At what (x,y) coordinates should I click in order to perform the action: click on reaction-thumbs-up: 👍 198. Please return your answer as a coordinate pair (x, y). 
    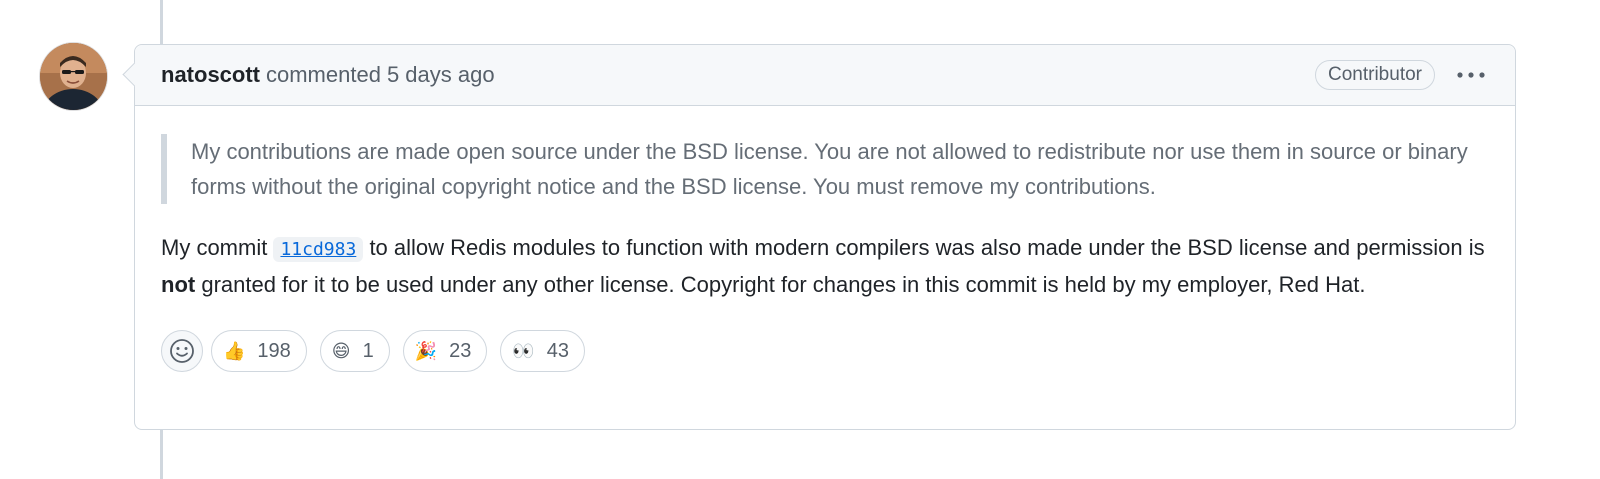
    Looking at the image, I should click on (259, 351).